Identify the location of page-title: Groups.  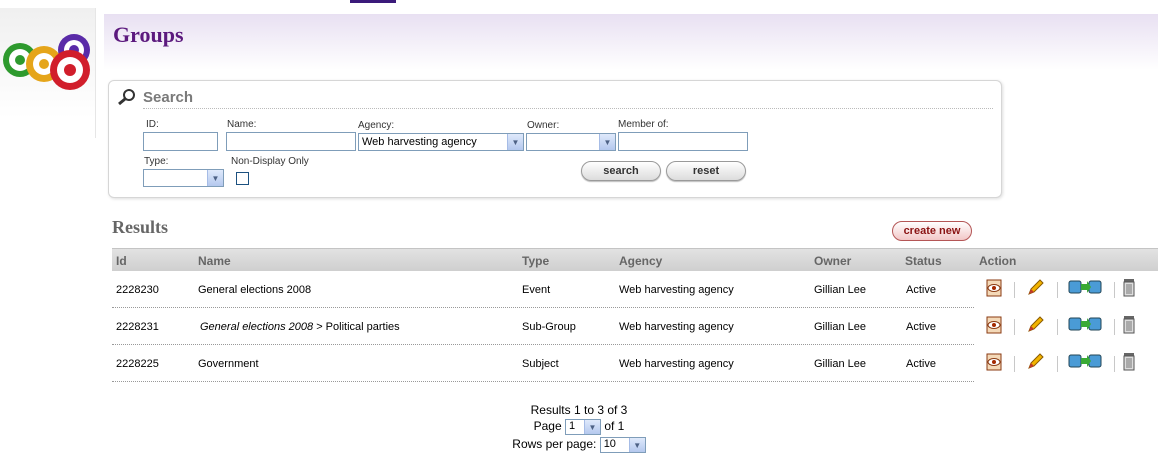
(148, 34).